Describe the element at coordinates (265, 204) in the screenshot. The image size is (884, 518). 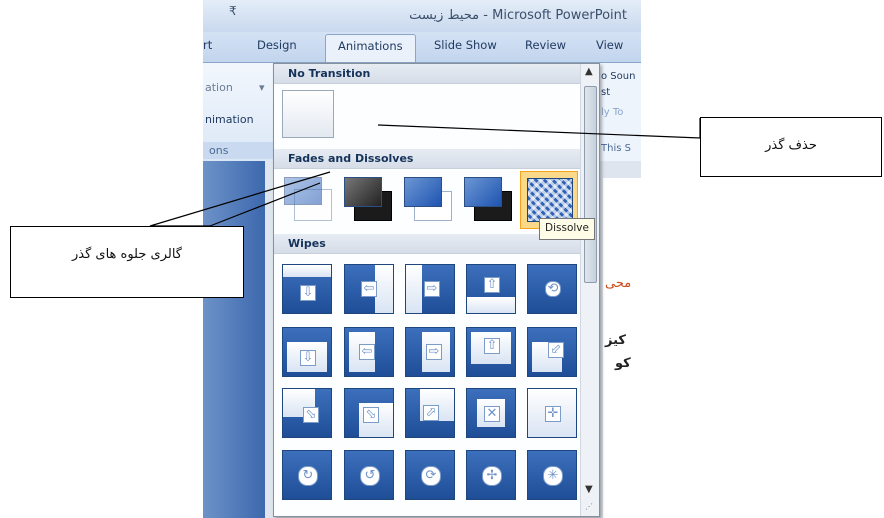
I see `gallery-pointer-bottom` at that location.